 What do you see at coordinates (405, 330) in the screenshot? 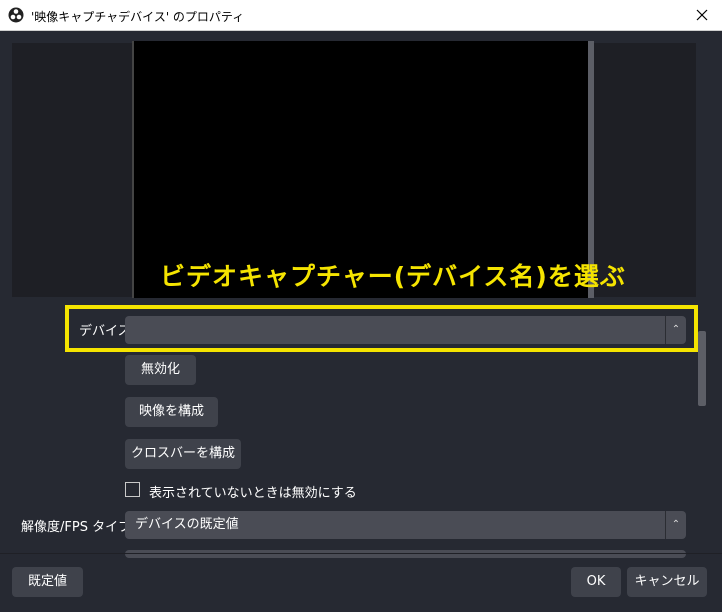
I see `device-select: ⌃` at bounding box center [405, 330].